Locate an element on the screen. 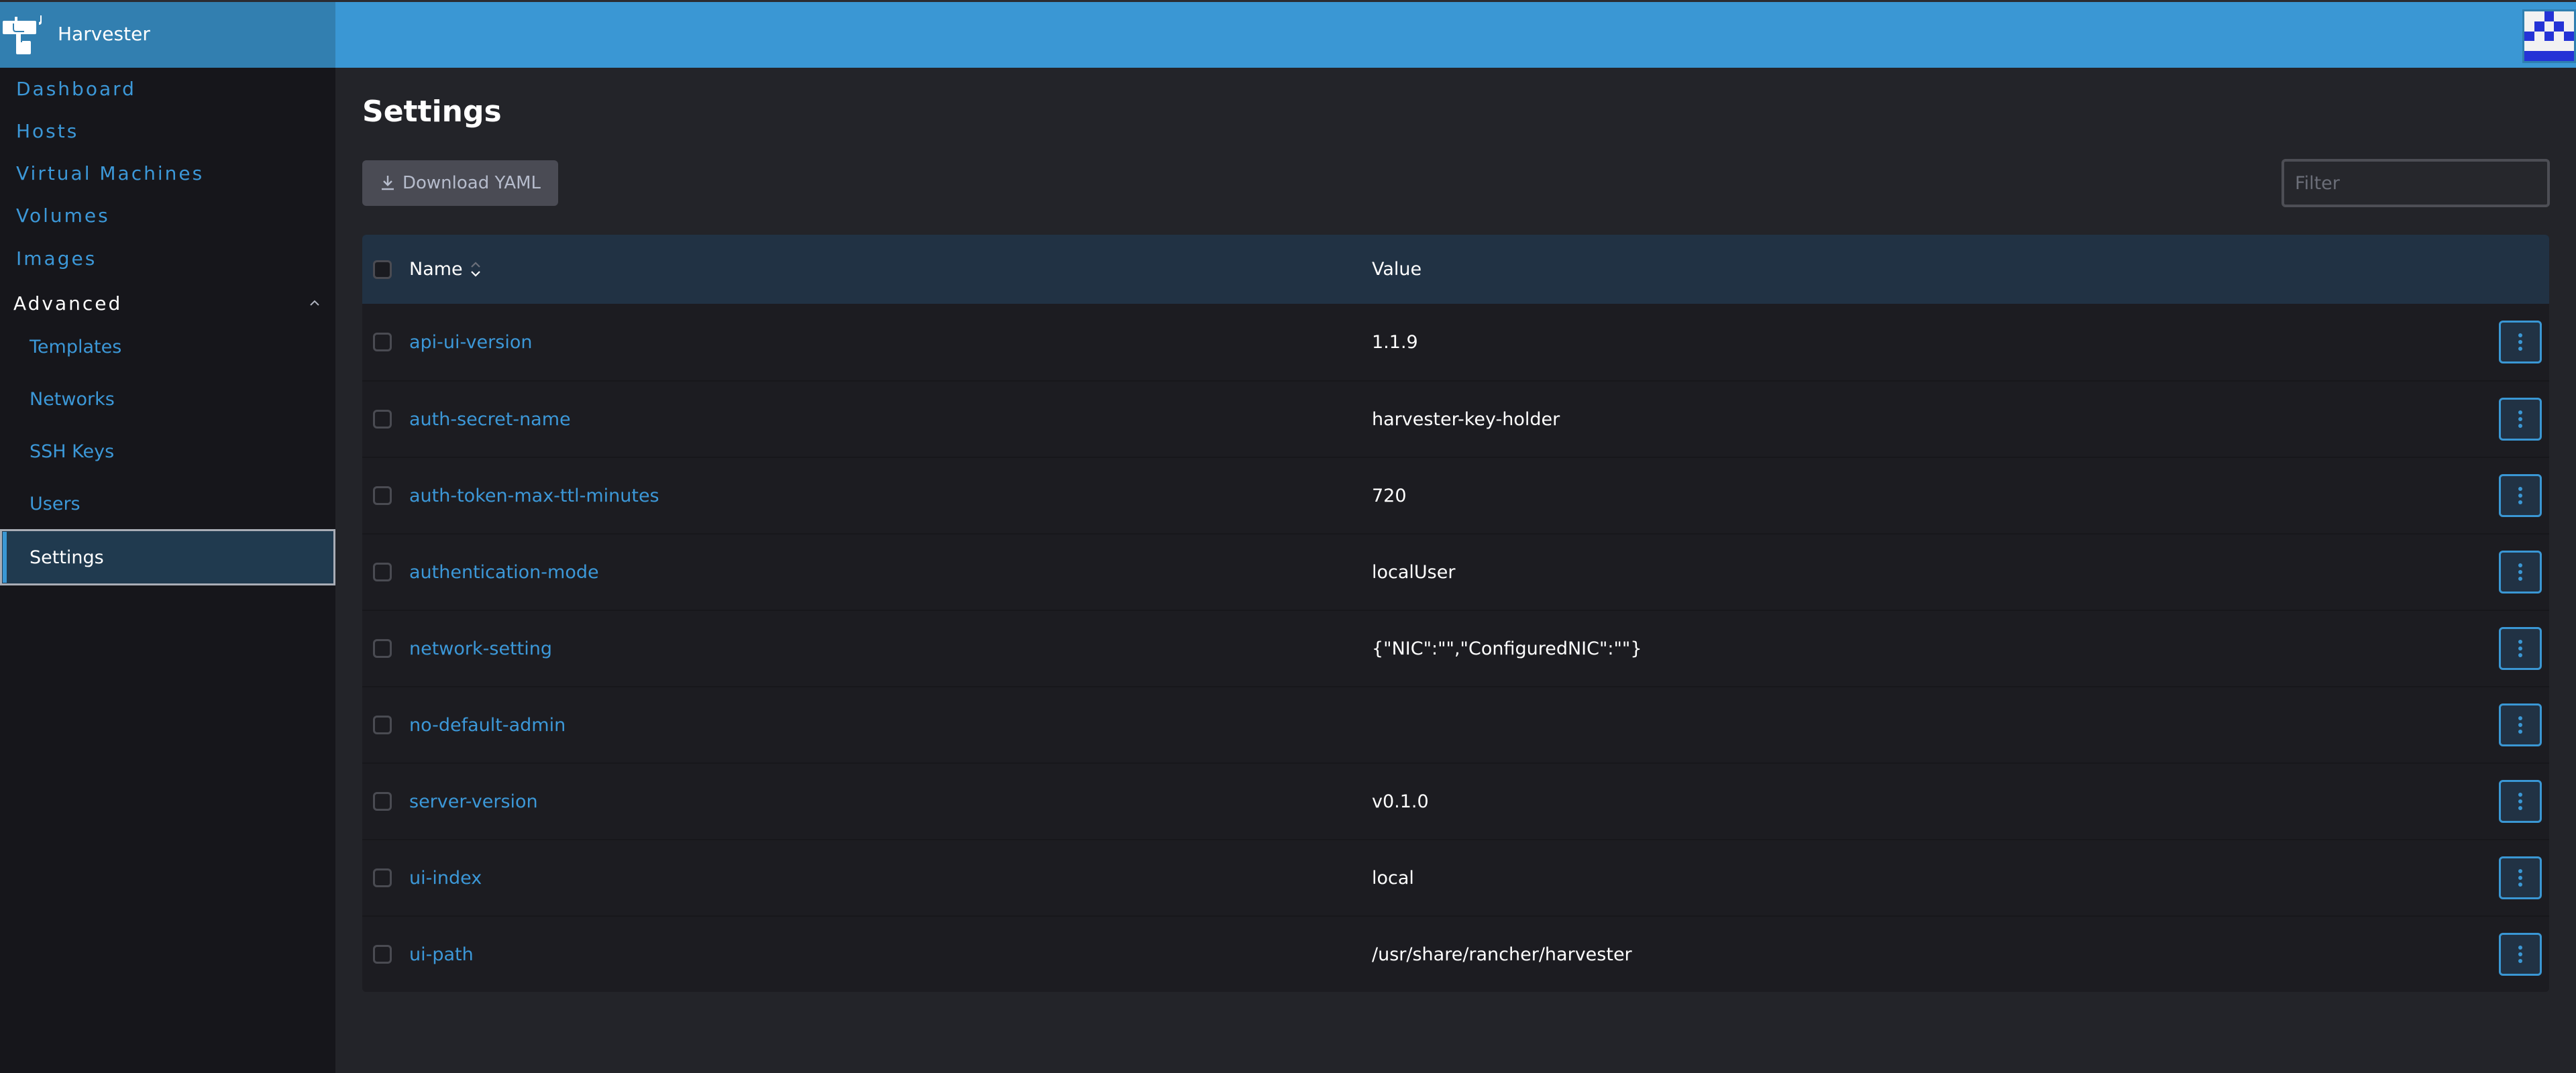 This screenshot has height=1073, width=2576. sidebar-item-label: SSH Keys is located at coordinates (72, 451).